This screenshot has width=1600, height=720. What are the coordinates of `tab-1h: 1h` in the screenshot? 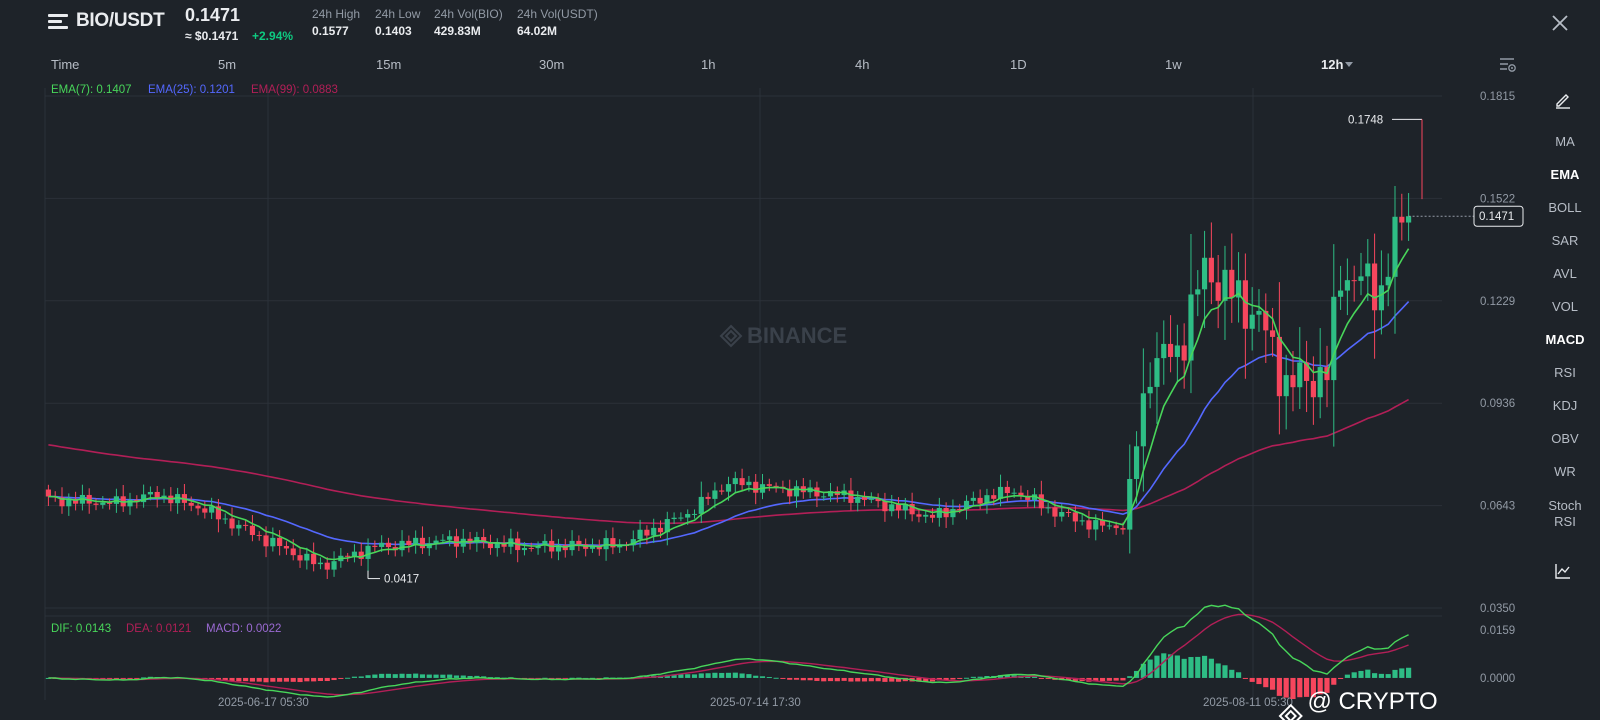 It's located at (708, 64).